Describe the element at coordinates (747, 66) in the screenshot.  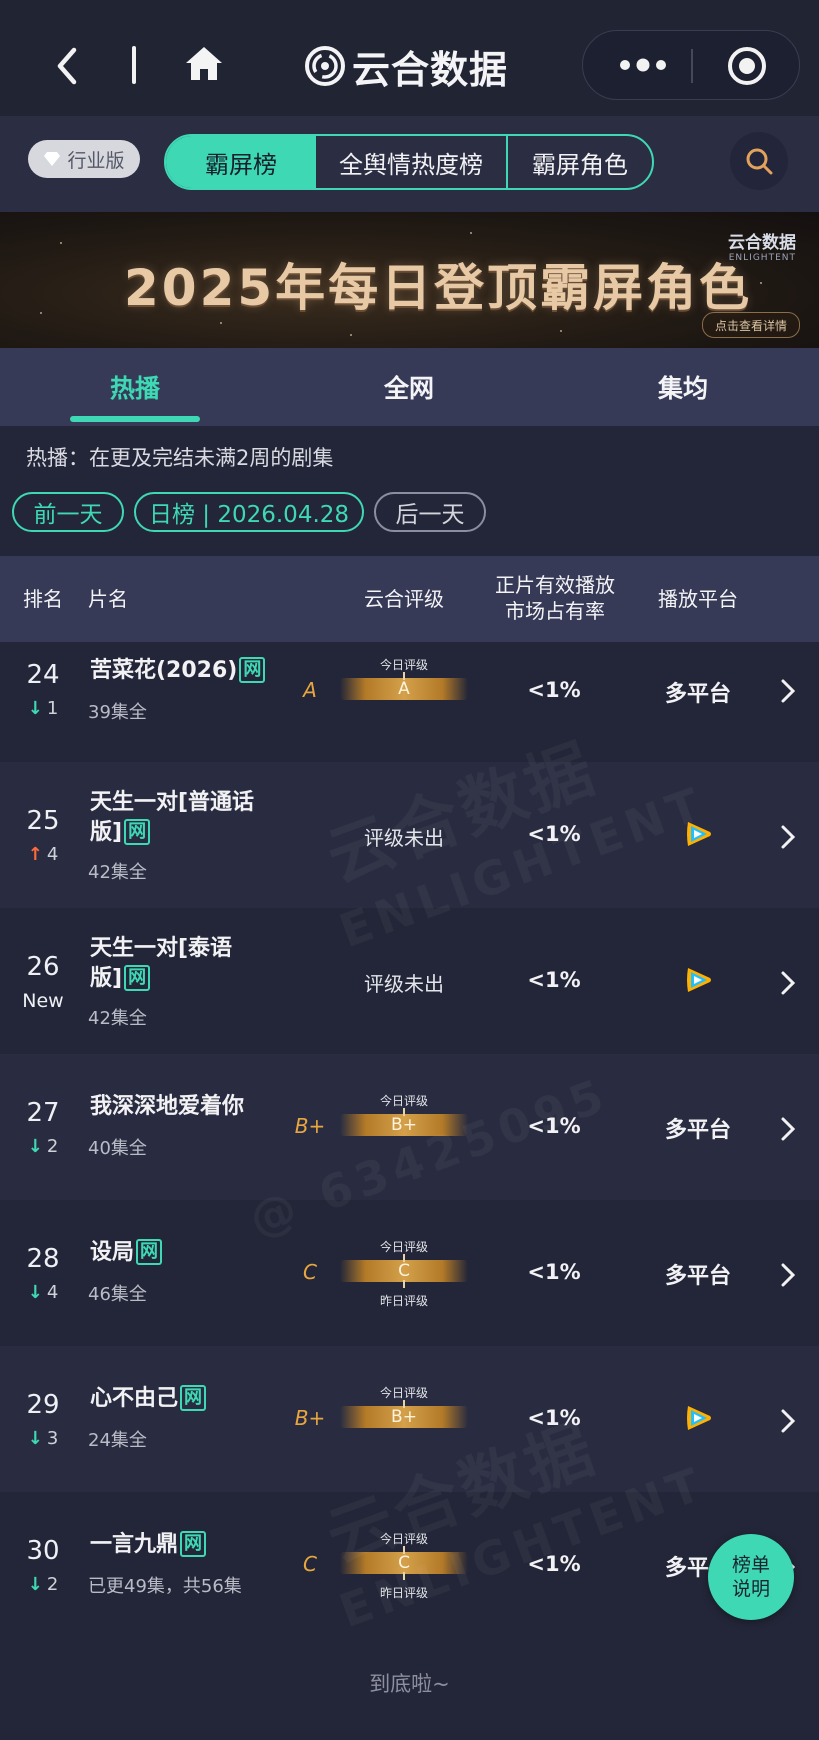
I see `close-miniprogram-icon` at that location.